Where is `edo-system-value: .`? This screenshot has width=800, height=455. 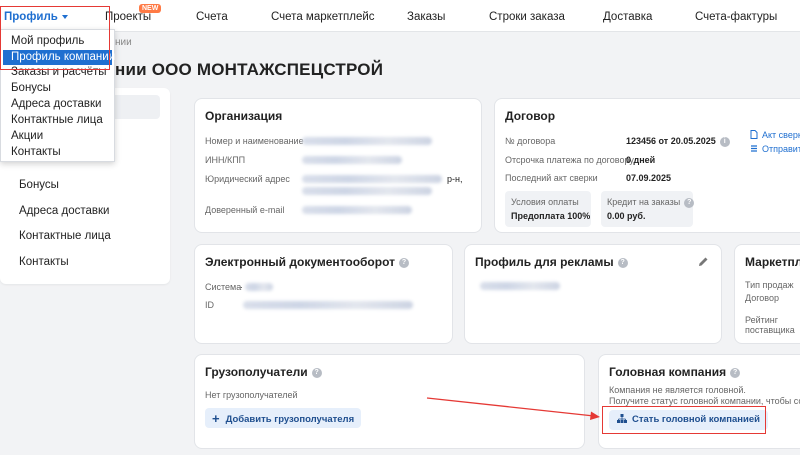 edo-system-value: . is located at coordinates (241, 285).